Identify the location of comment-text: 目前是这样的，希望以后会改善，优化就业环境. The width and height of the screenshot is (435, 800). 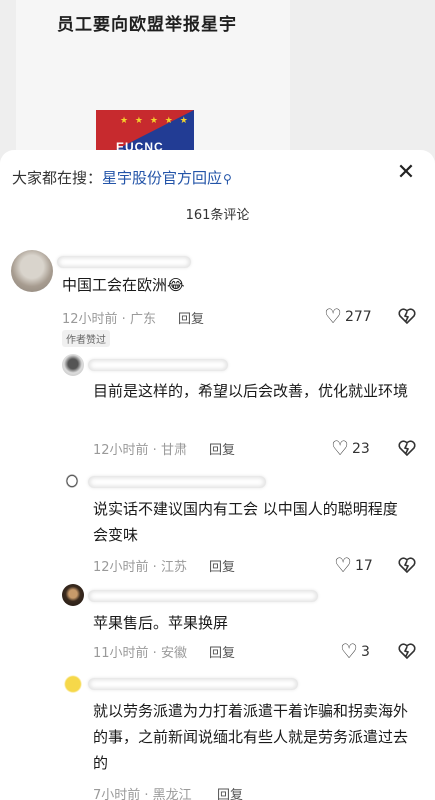
(251, 391).